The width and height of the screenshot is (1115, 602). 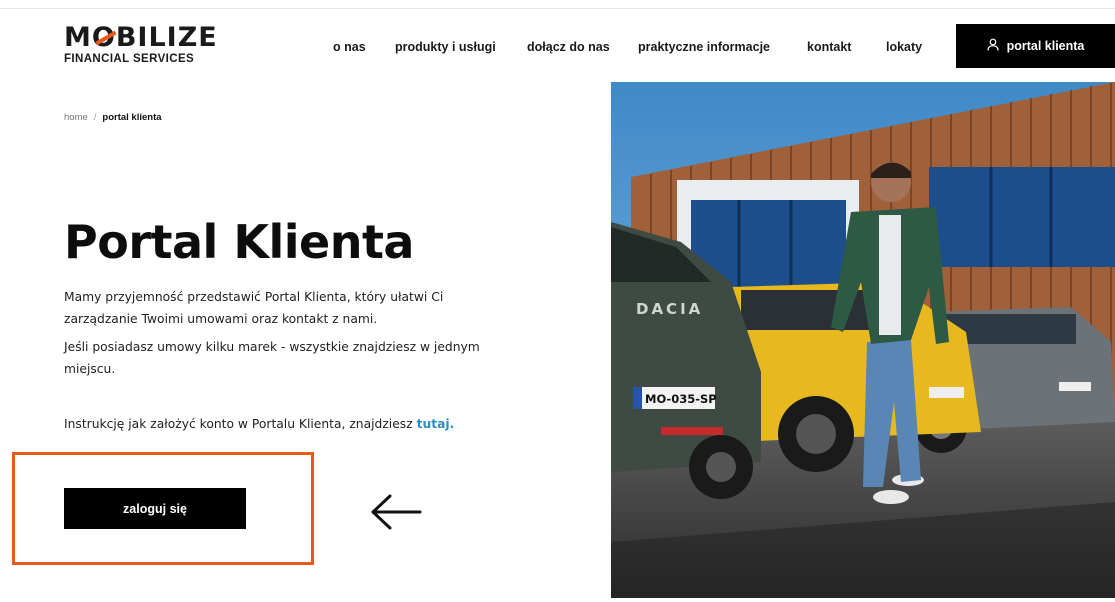 I want to click on nav-item-dolacz: dołącz do nas, so click(x=568, y=47).